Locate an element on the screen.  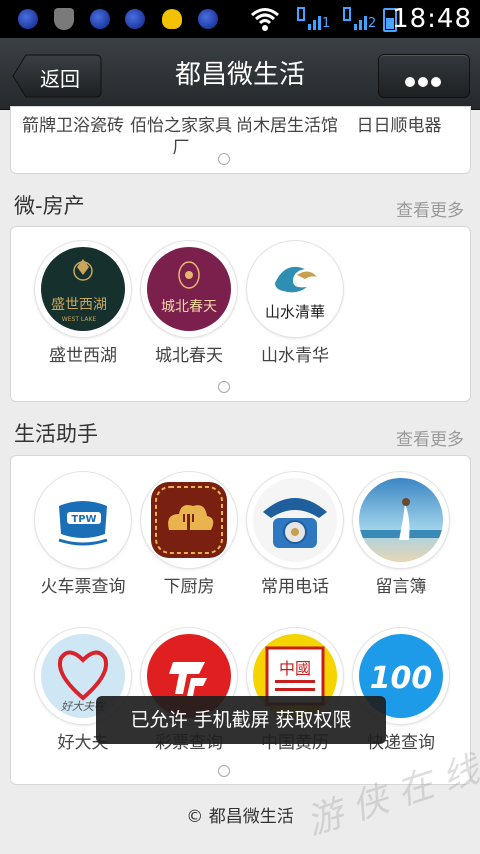
app-label: 下厨房 is located at coordinates (189, 587).